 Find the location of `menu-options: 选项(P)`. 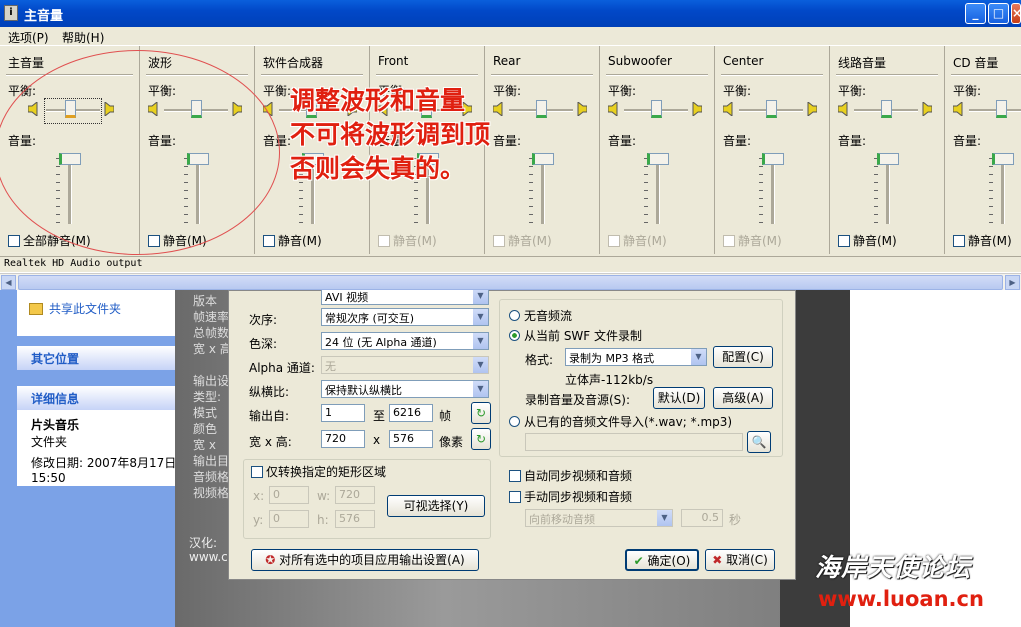

menu-options: 选项(P) is located at coordinates (28, 37).